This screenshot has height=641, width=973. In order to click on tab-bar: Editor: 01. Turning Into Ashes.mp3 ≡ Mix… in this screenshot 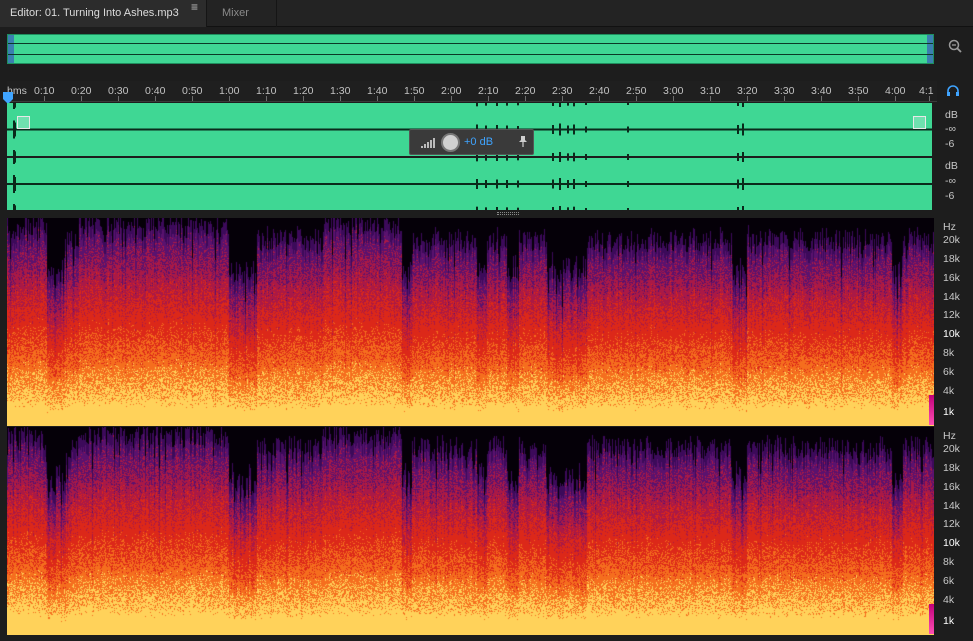, I will do `click(486, 13)`.